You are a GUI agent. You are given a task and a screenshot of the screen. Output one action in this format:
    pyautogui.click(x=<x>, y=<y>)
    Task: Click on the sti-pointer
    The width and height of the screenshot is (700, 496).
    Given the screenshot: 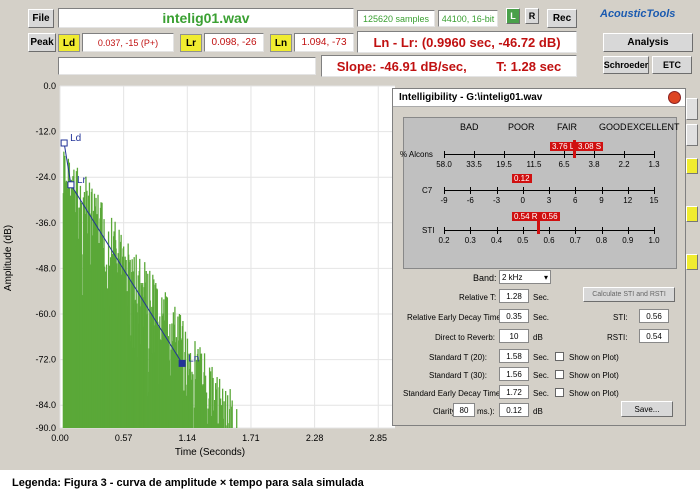 What is the action you would take?
    pyautogui.click(x=538, y=223)
    